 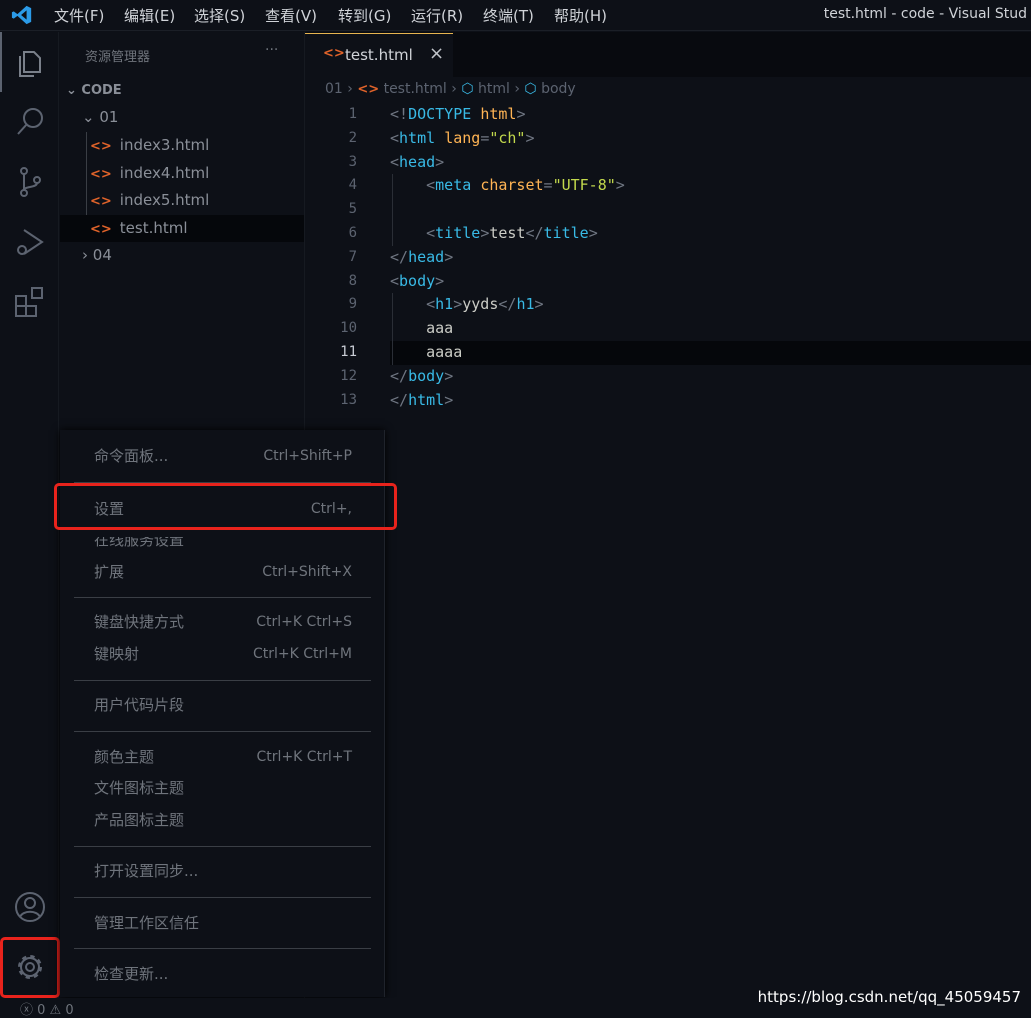 What do you see at coordinates (352, 209) in the screenshot?
I see `line-number: 5` at bounding box center [352, 209].